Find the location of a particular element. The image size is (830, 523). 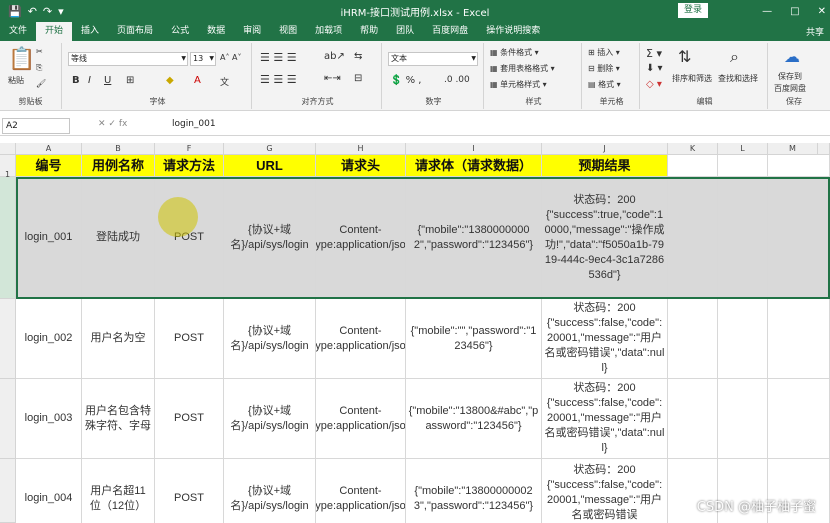

align-top-icon: ☰ ☰ ☰ is located at coordinates (278, 57).